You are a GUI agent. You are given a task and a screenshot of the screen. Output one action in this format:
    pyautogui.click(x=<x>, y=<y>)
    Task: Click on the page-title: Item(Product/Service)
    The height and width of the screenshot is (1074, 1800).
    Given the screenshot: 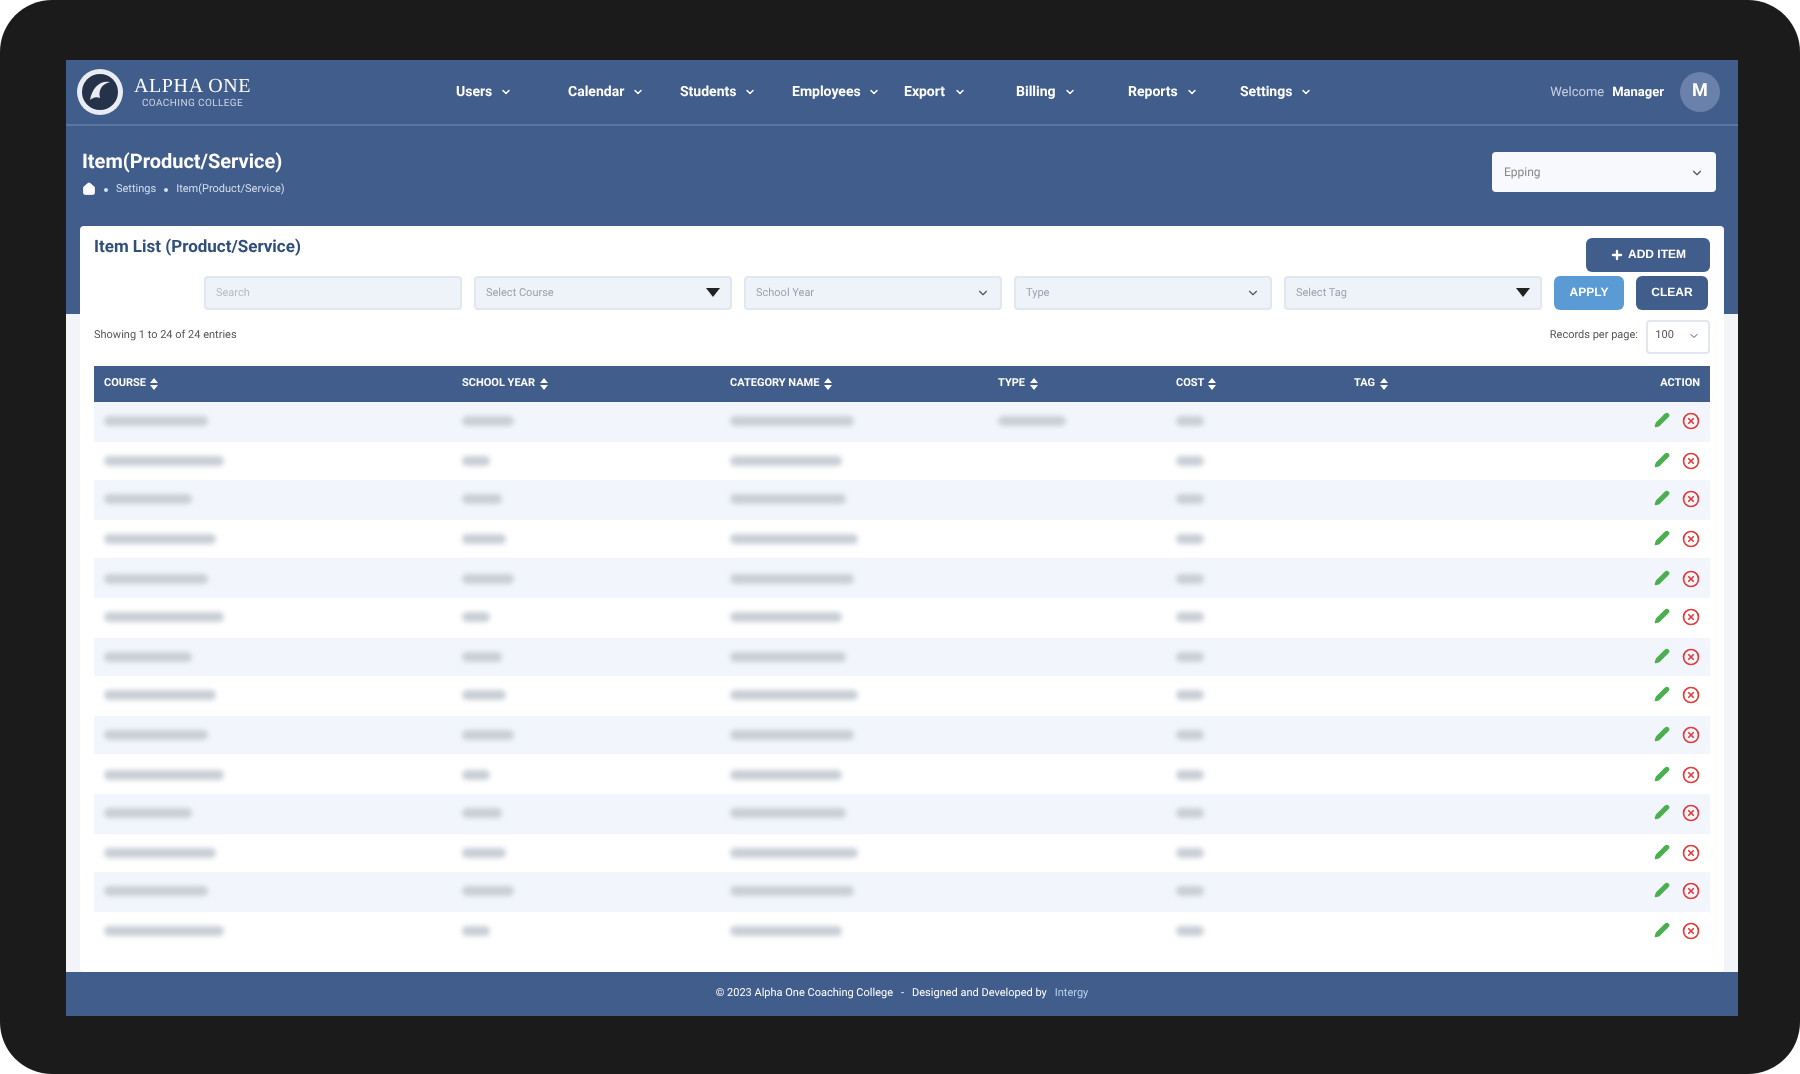 What is the action you would take?
    pyautogui.click(x=183, y=163)
    